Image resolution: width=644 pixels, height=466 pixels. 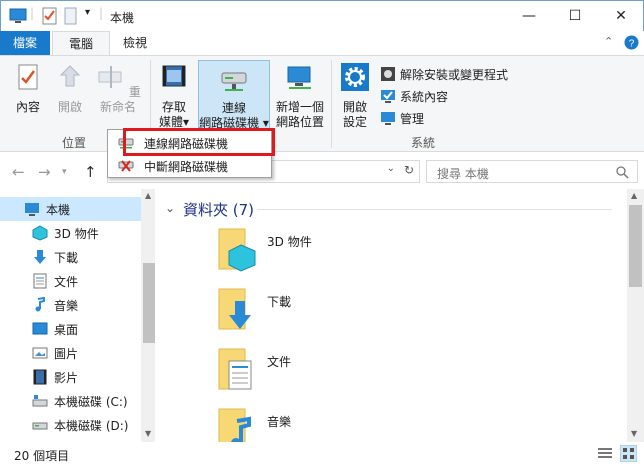 I want to click on group-divider, so click(x=434, y=209).